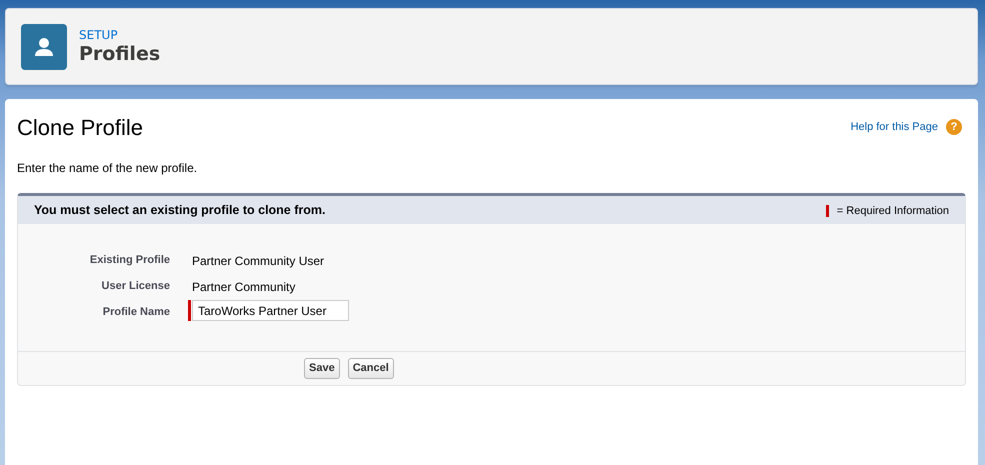 The height and width of the screenshot is (465, 985). I want to click on page-title: Clone Profile, so click(80, 128).